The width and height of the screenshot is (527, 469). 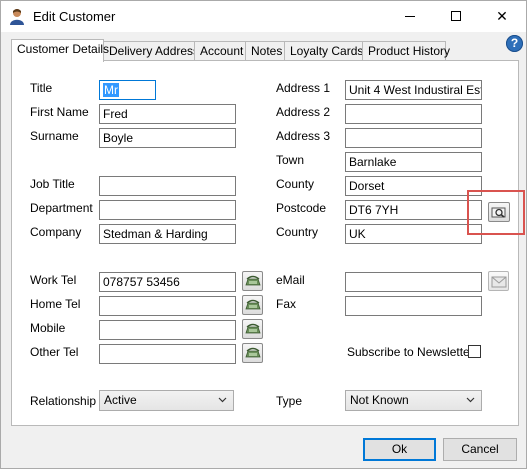 I want to click on email-label: eMail, so click(x=290, y=280).